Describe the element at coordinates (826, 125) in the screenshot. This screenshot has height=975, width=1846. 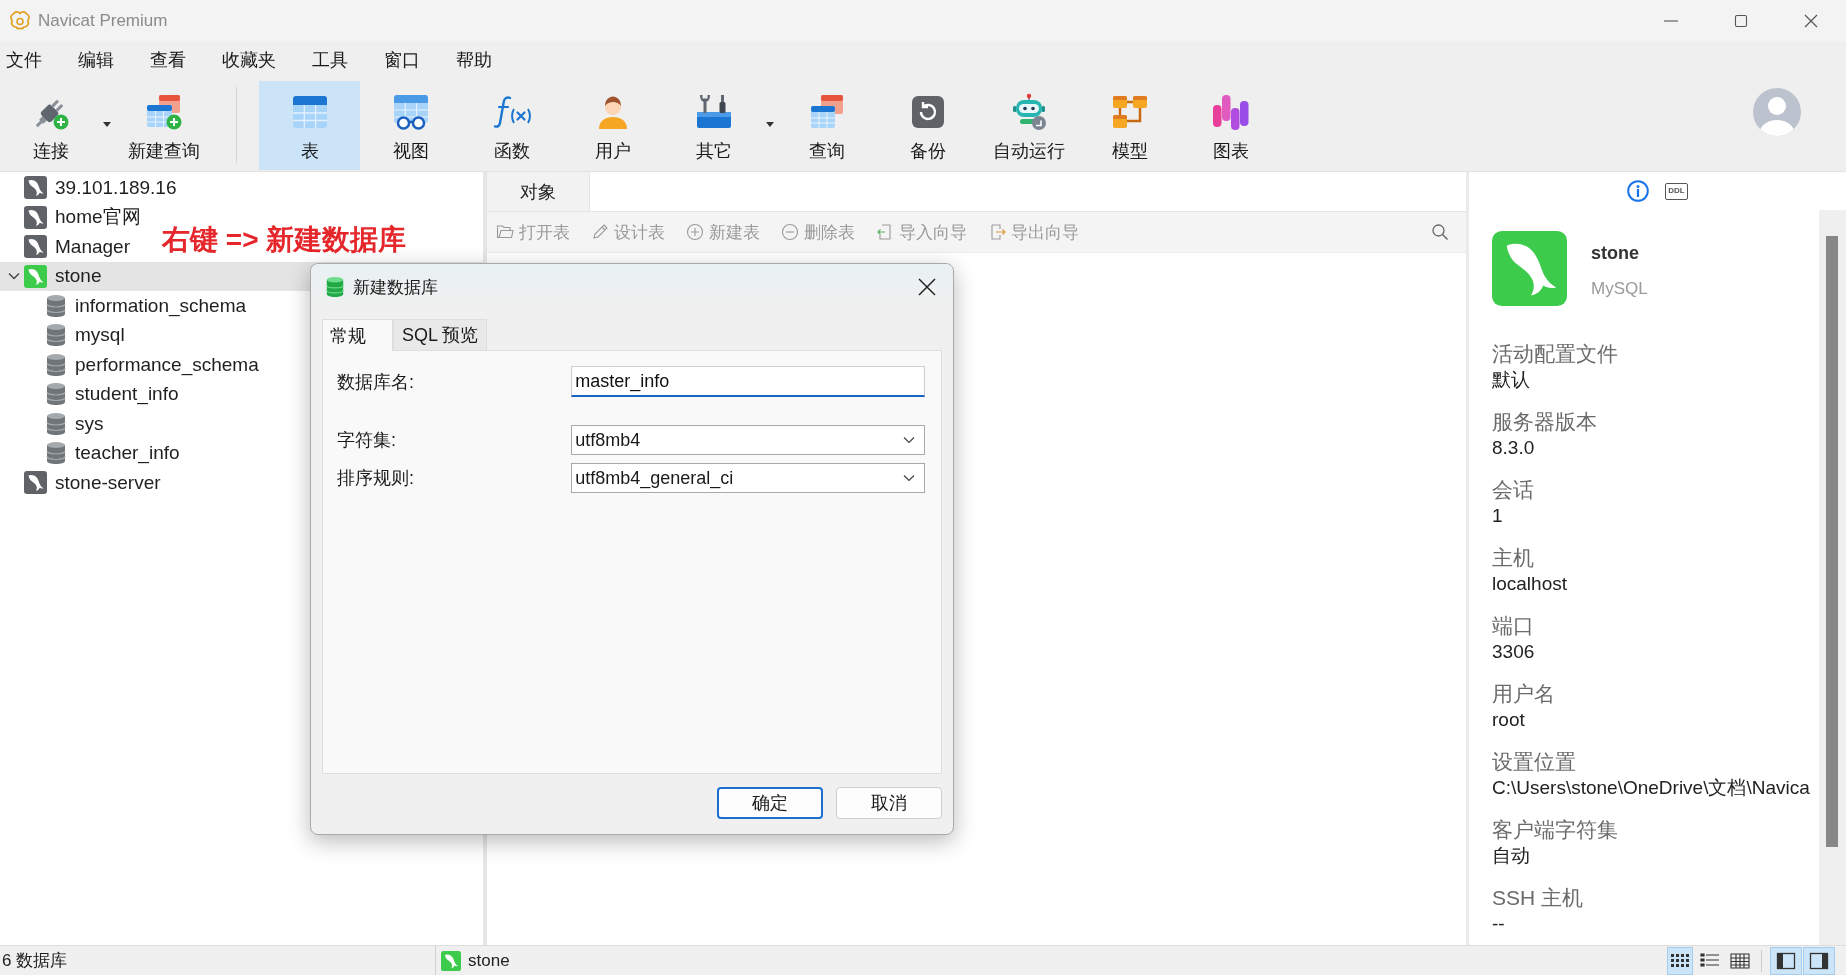
I see `toolbar-button: 查询` at that location.